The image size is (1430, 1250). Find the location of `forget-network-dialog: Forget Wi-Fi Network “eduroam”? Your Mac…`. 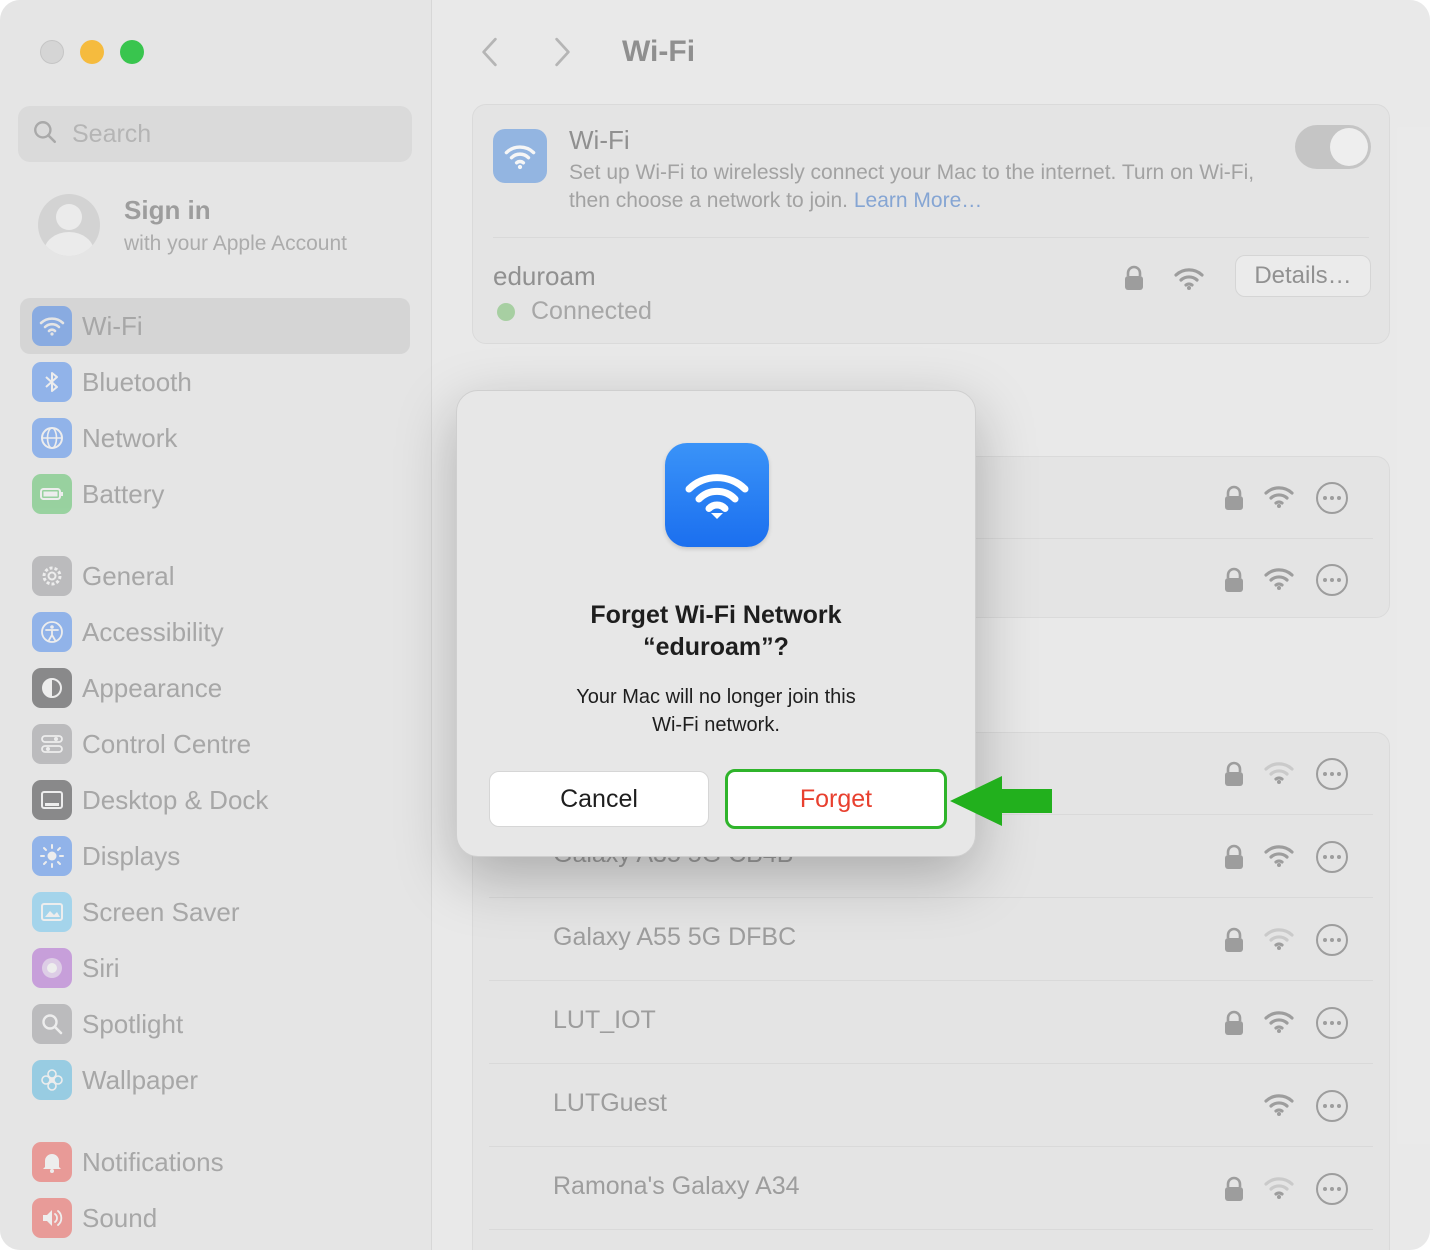

forget-network-dialog: Forget Wi-Fi Network “eduroam”? Your Mac… is located at coordinates (716, 623).